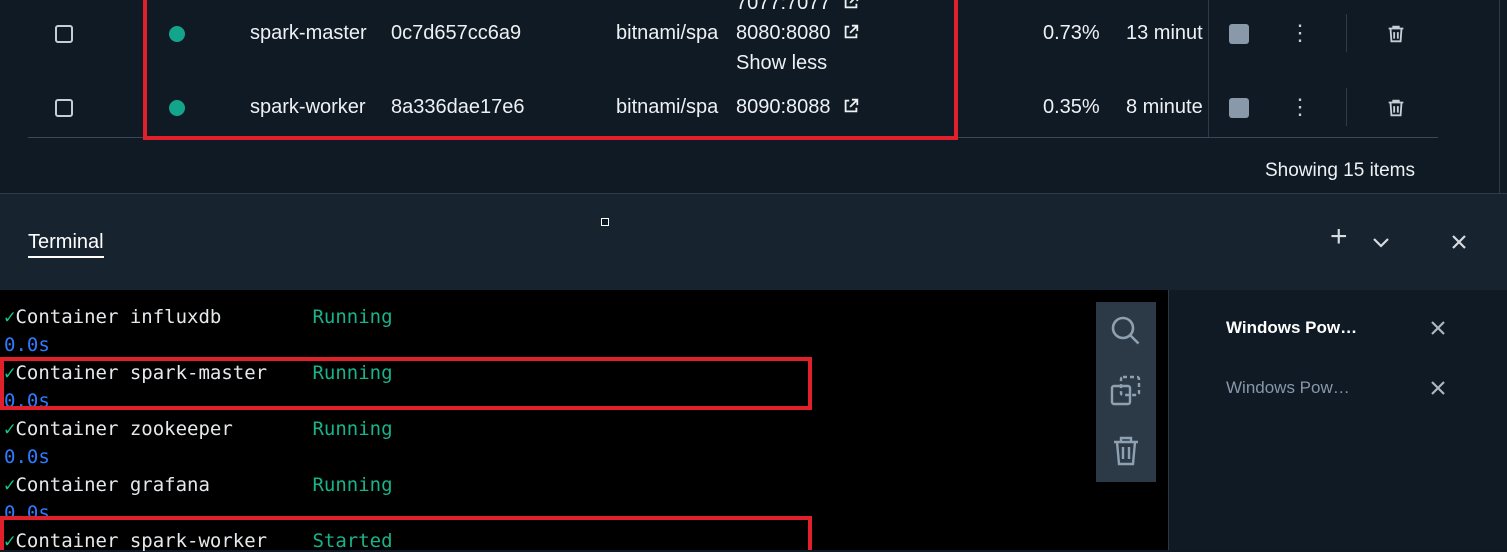 The width and height of the screenshot is (1507, 552). What do you see at coordinates (198, 485) in the screenshot?
I see `terminal-line: ✓Container grafana Running` at bounding box center [198, 485].